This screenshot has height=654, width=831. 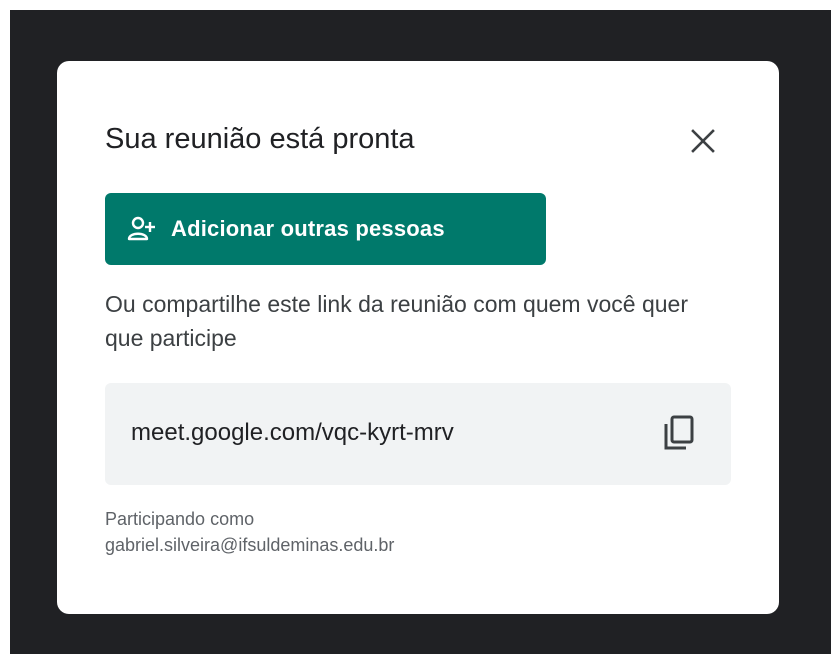 What do you see at coordinates (180, 519) in the screenshot?
I see `participant-label: Participando como` at bounding box center [180, 519].